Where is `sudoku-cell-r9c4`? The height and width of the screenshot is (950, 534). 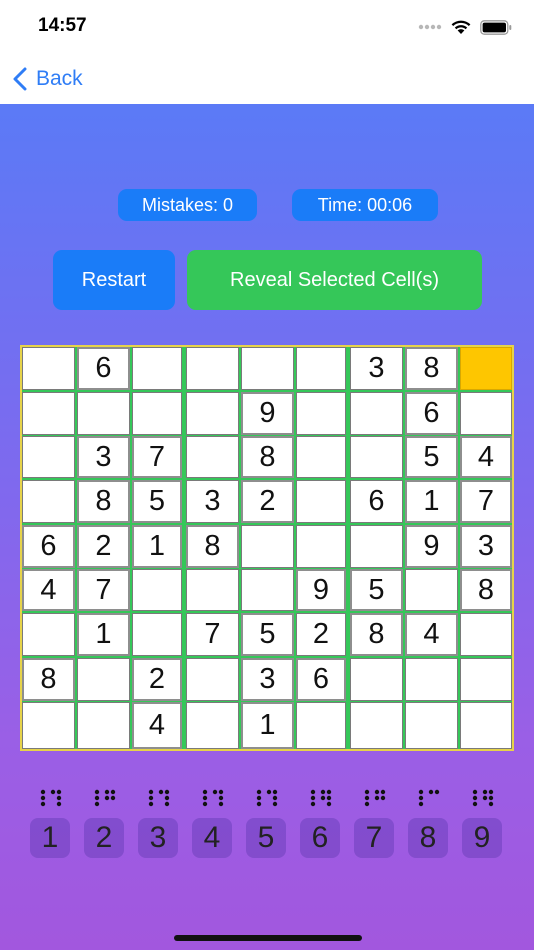
sudoku-cell-r9c4 is located at coordinates (212, 725).